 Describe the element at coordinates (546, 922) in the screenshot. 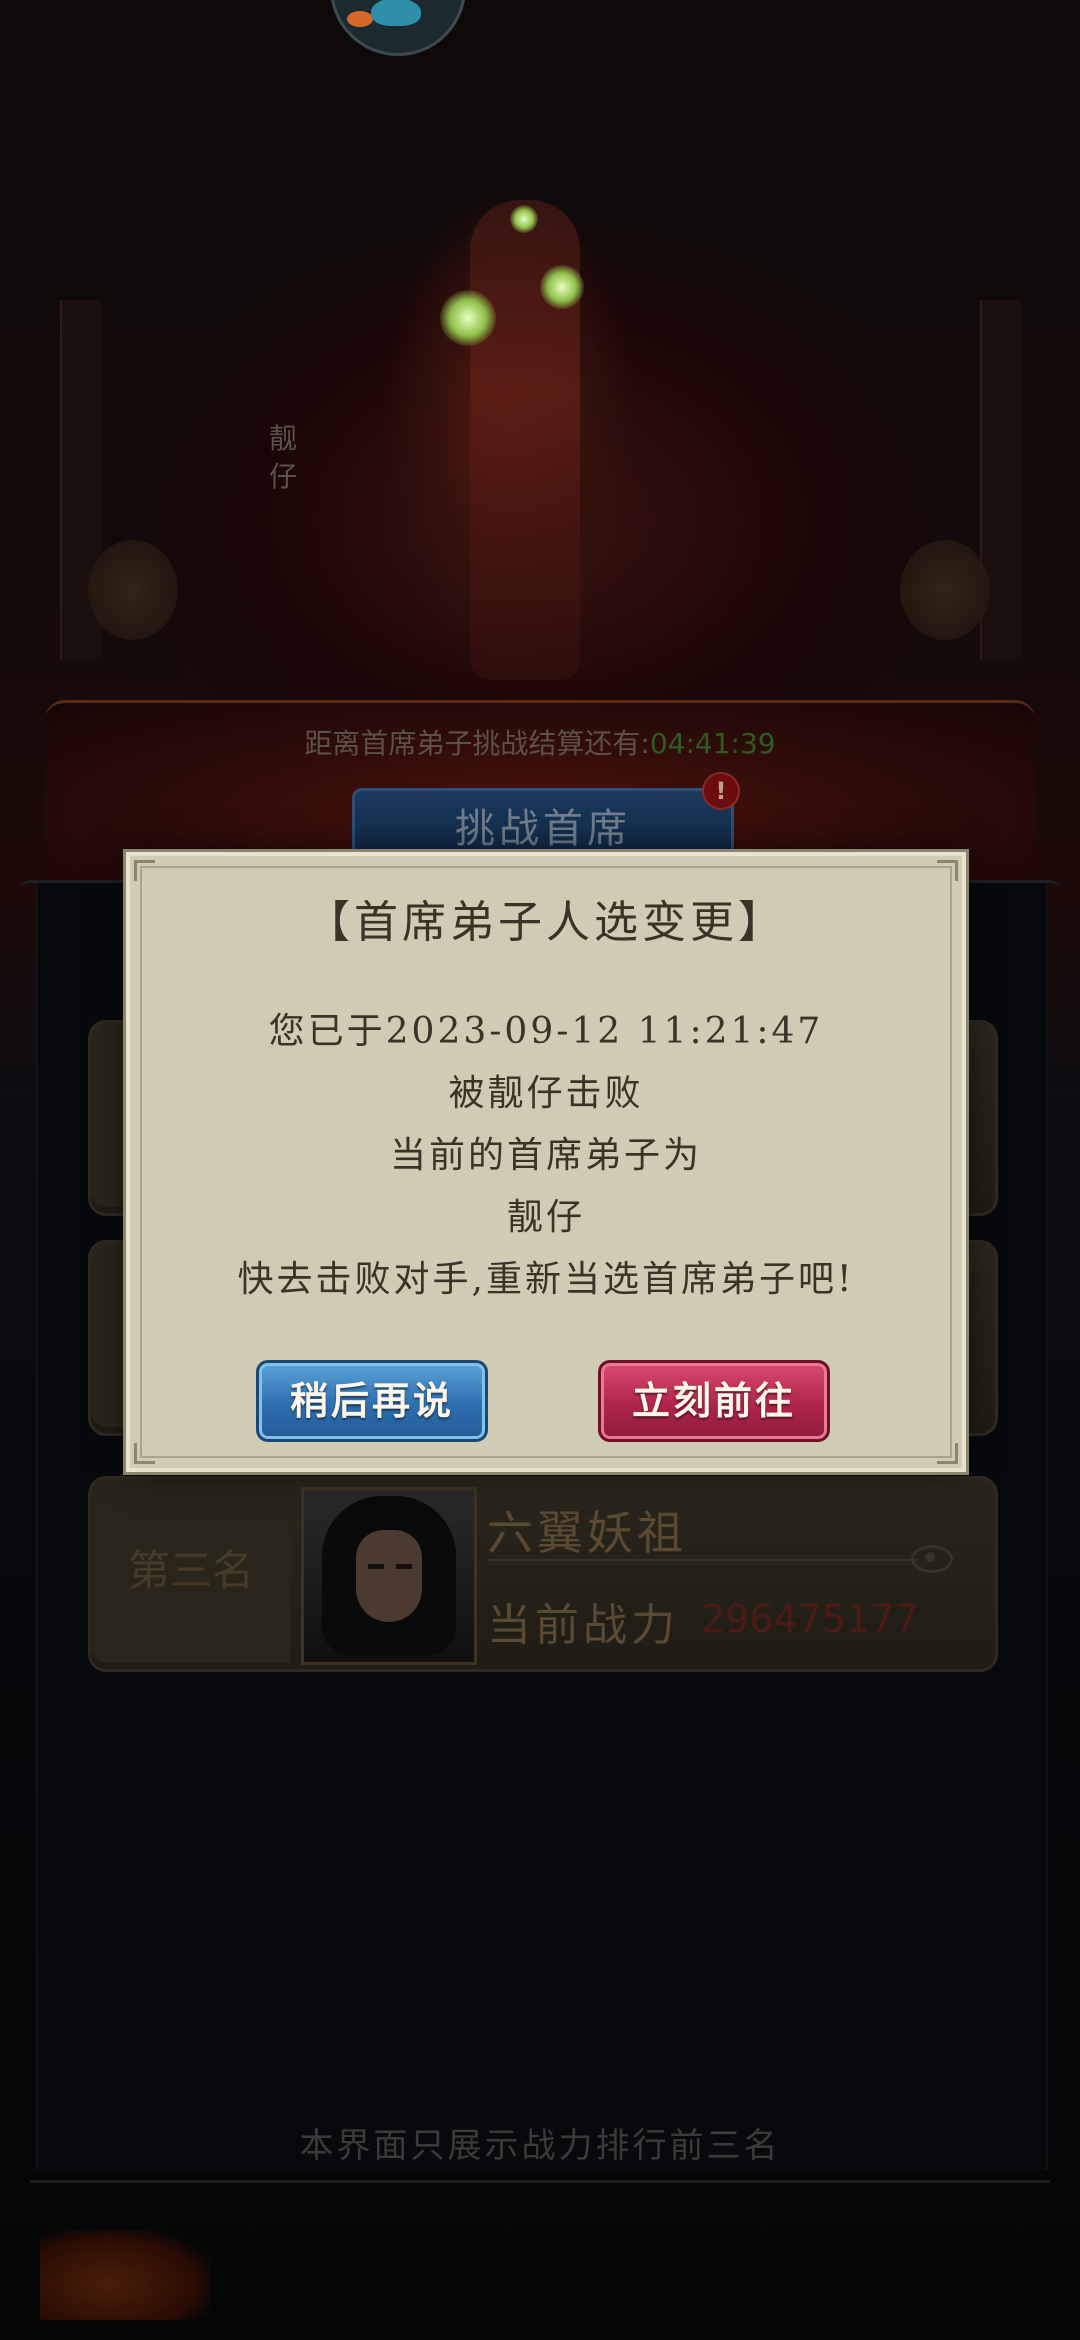

I see `dialog-title: 【首席弟子人选变更】` at that location.